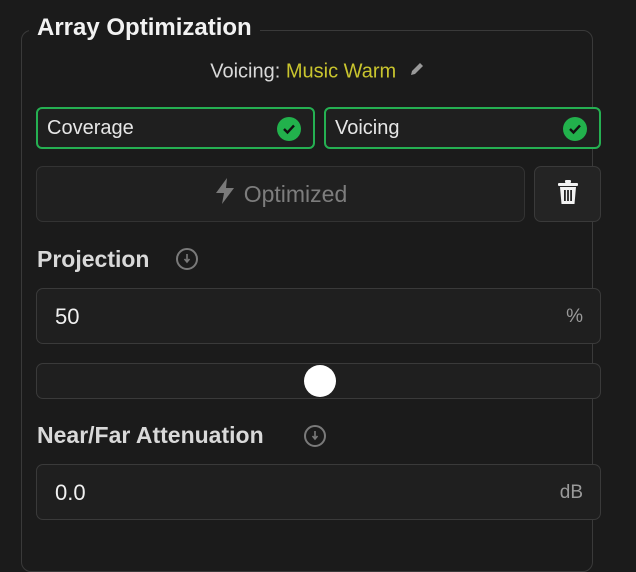 This screenshot has height=572, width=636. I want to click on chip-voicing: Voicing, so click(462, 128).